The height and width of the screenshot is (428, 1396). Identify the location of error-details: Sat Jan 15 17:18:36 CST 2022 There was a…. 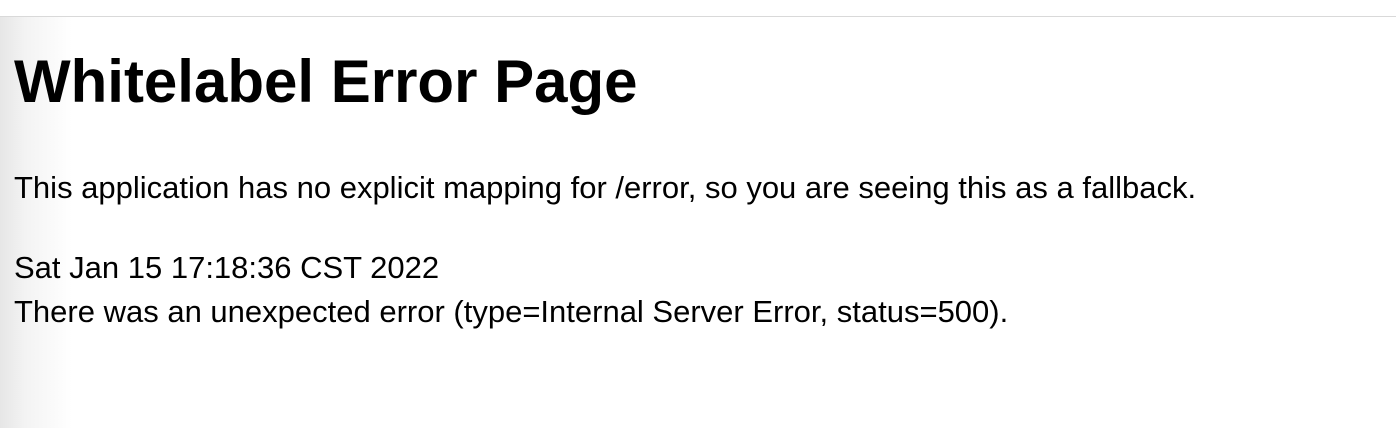
(511, 290).